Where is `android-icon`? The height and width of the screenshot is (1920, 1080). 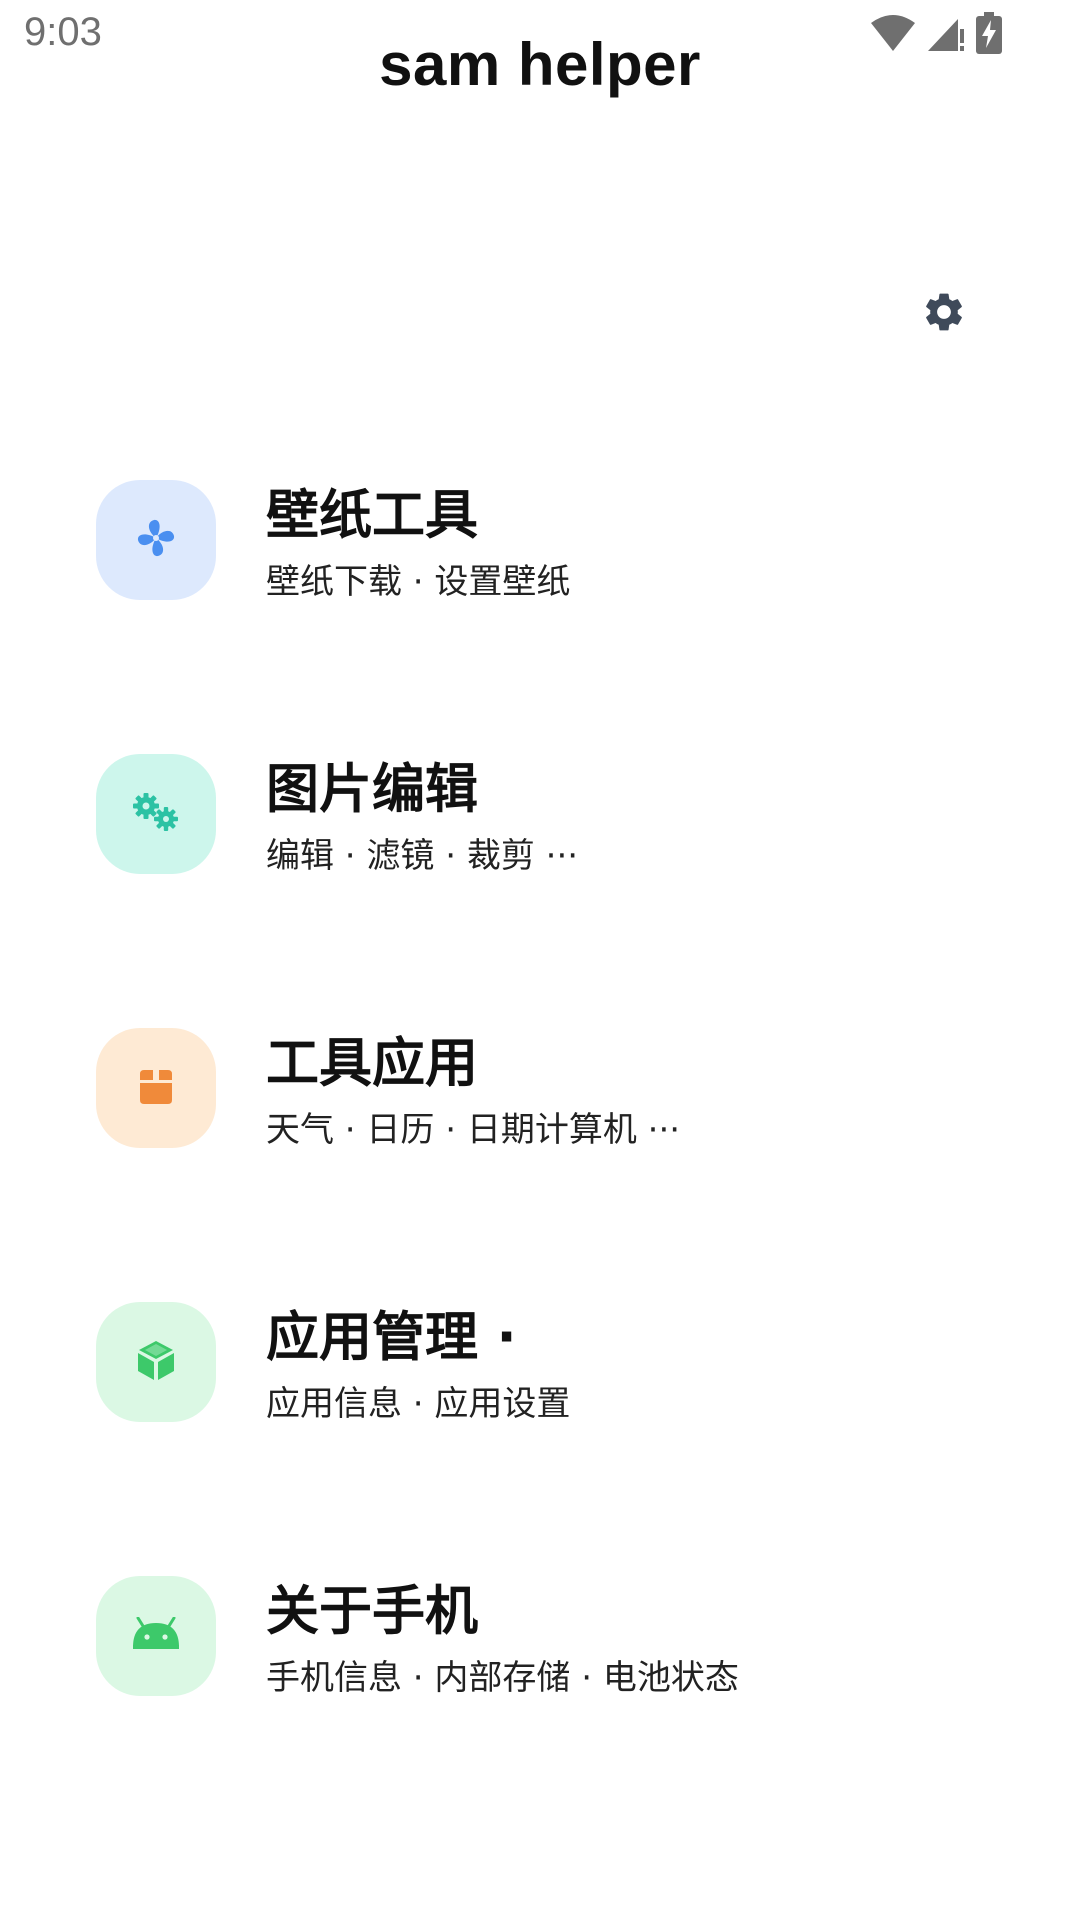
android-icon is located at coordinates (156, 1635).